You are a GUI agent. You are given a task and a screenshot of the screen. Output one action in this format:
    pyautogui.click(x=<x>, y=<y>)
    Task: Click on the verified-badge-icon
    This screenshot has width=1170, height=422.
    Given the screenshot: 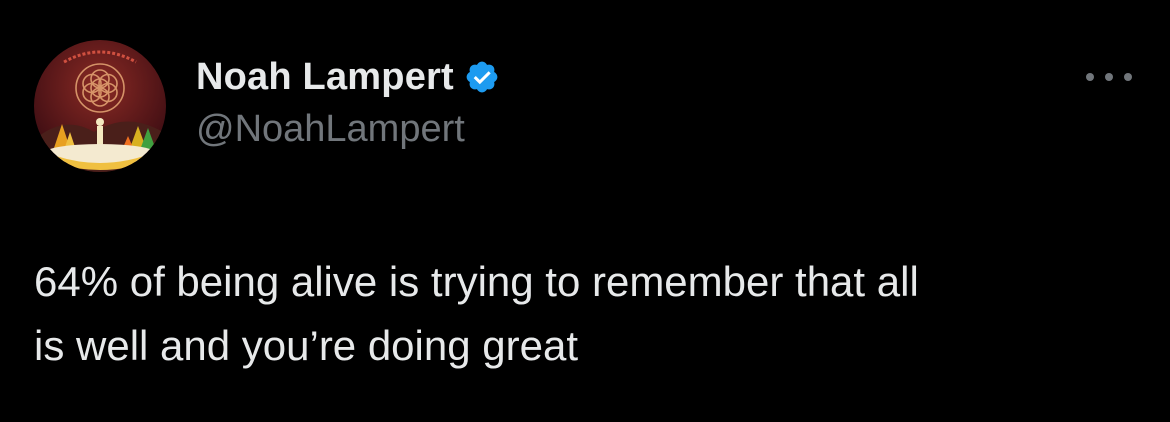 What is the action you would take?
    pyautogui.click(x=482, y=77)
    